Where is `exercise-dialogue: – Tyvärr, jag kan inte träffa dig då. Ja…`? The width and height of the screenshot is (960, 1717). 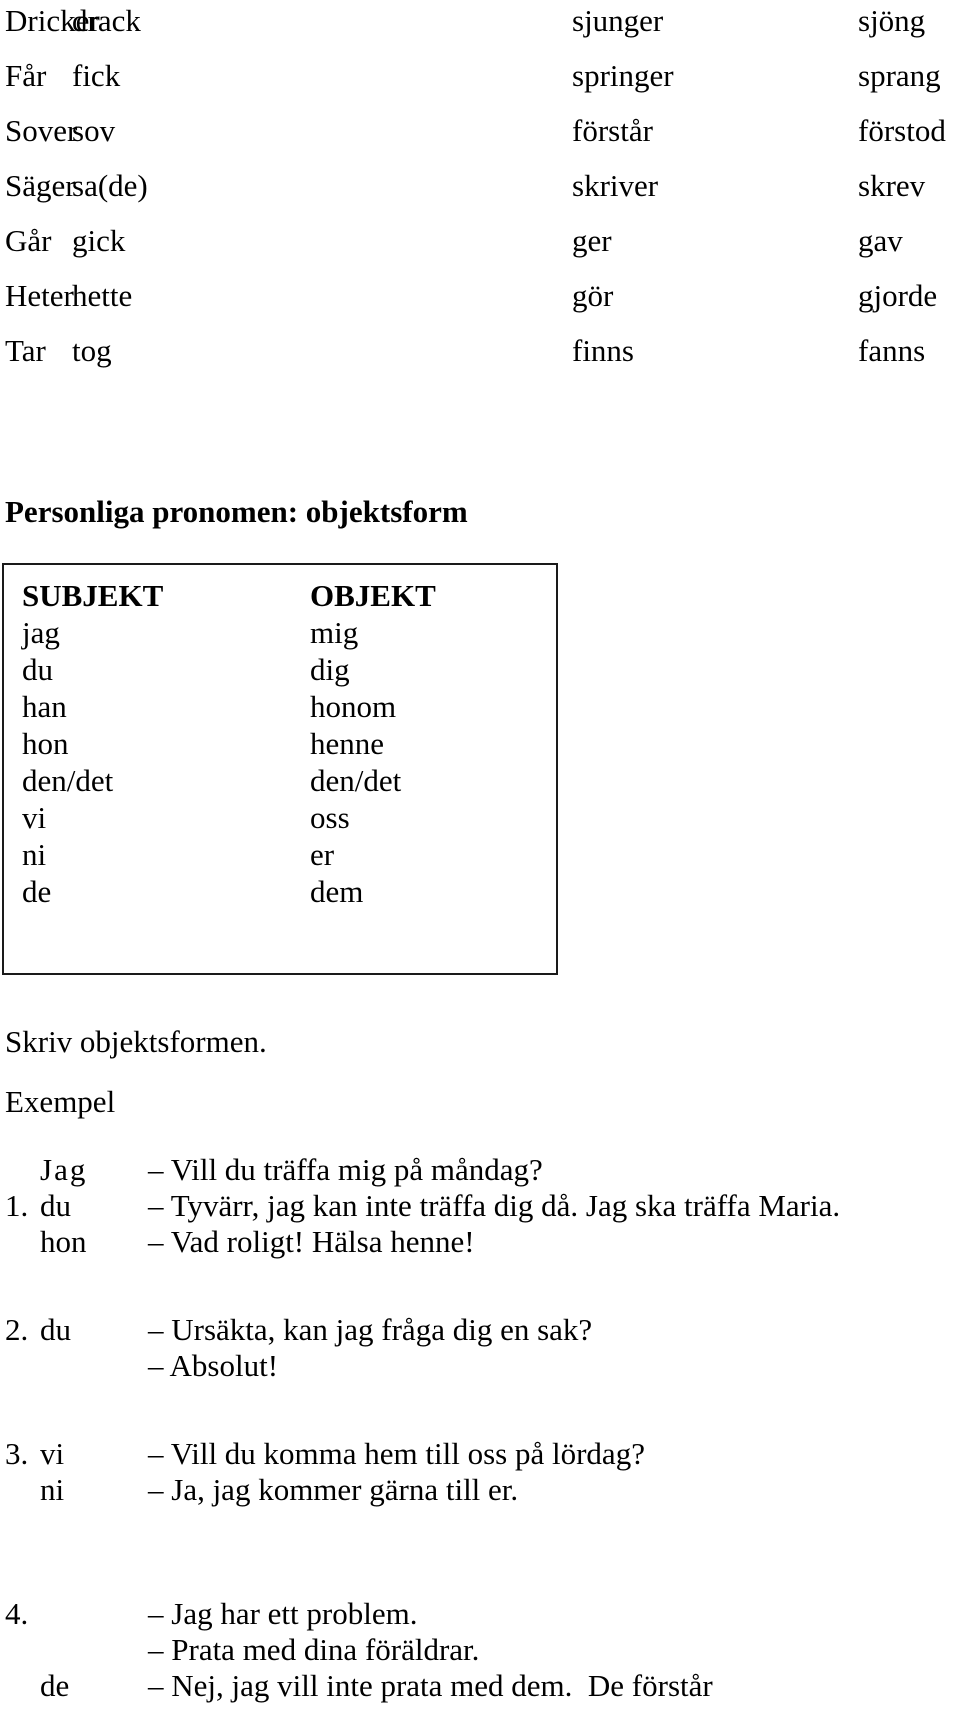 exercise-dialogue: – Tyvärr, jag kan inte träffa dig då. Ja… is located at coordinates (494, 1205).